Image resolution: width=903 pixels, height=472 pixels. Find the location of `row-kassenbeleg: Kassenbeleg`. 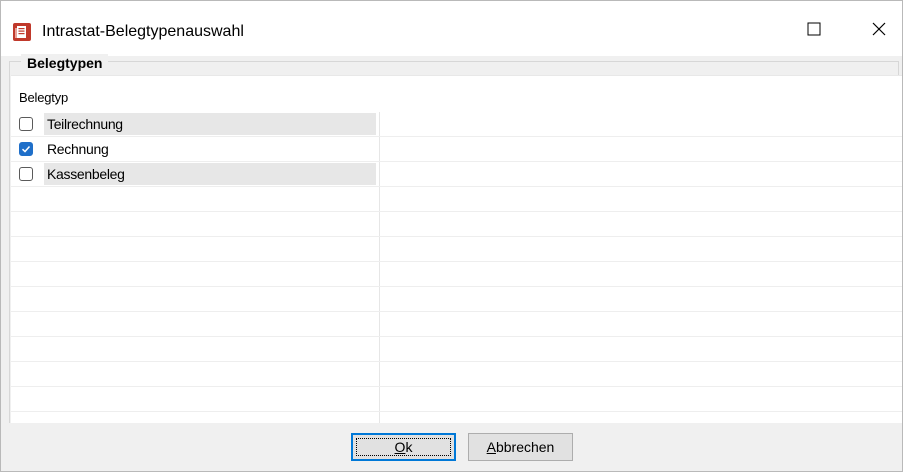

row-kassenbeleg: Kassenbeleg is located at coordinates (456, 174).